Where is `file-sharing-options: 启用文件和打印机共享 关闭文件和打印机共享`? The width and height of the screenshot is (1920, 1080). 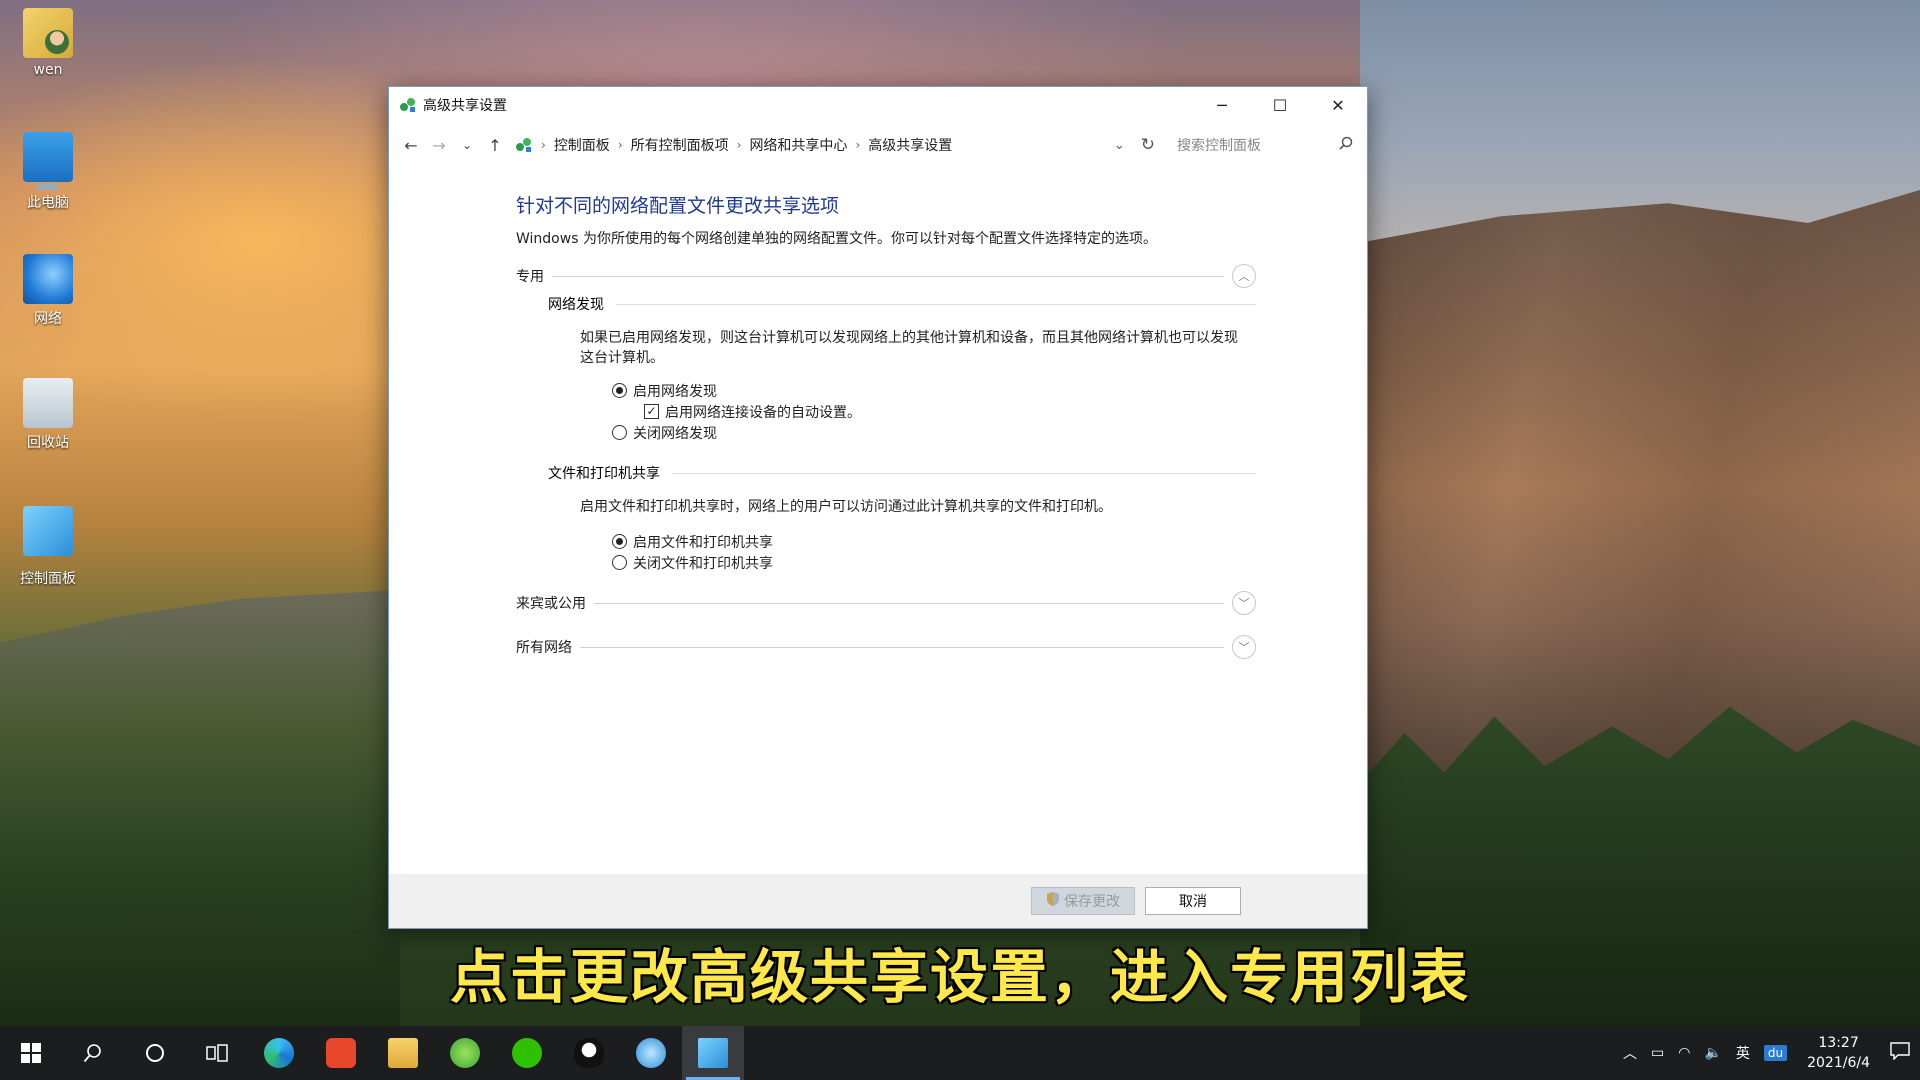
file-sharing-options: 启用文件和打印机共享 关闭文件和打印机共享 is located at coordinates (934, 552).